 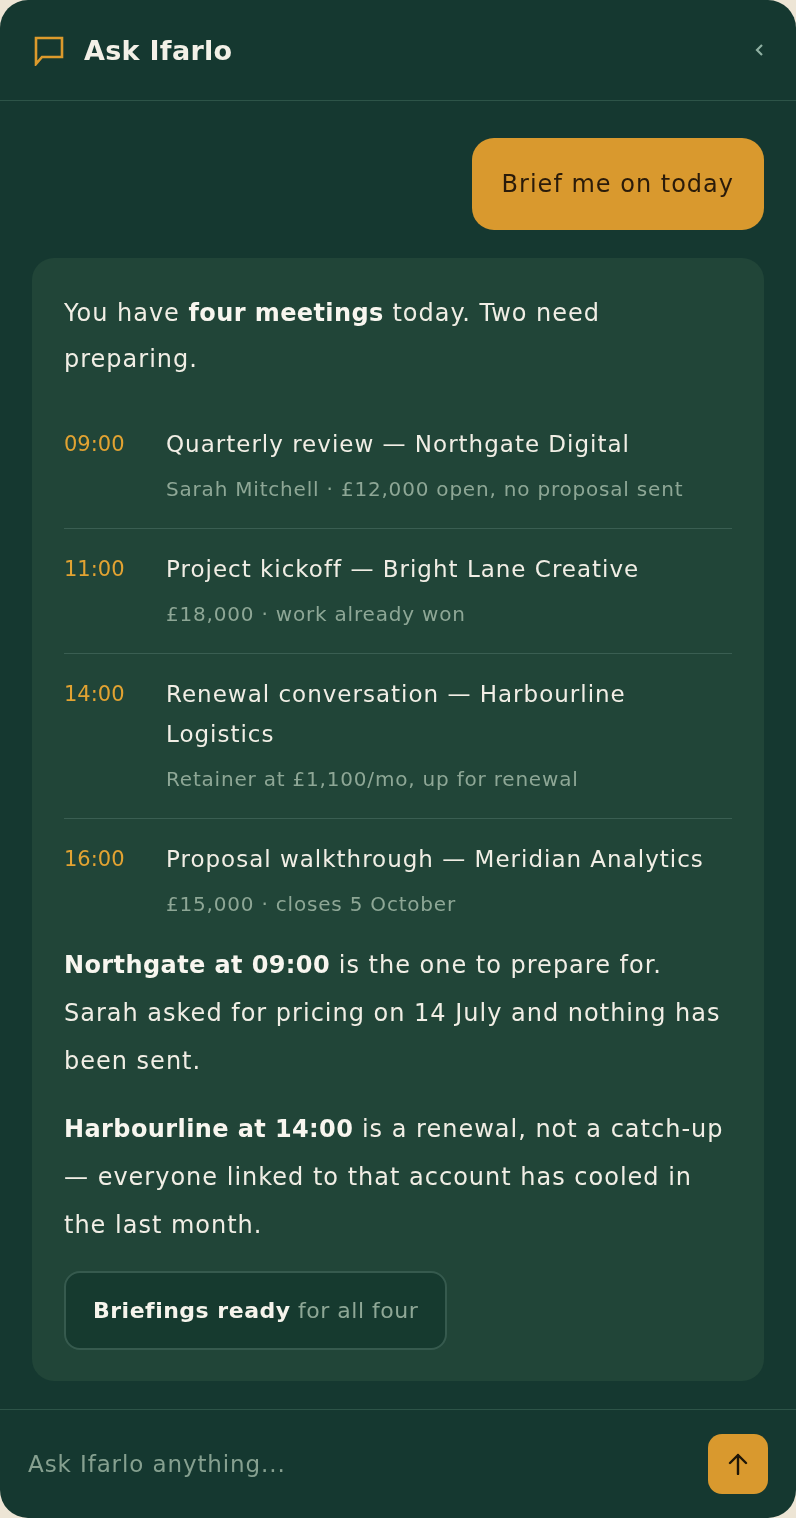 What do you see at coordinates (95, 444) in the screenshot?
I see `meeting-time: 09:00` at bounding box center [95, 444].